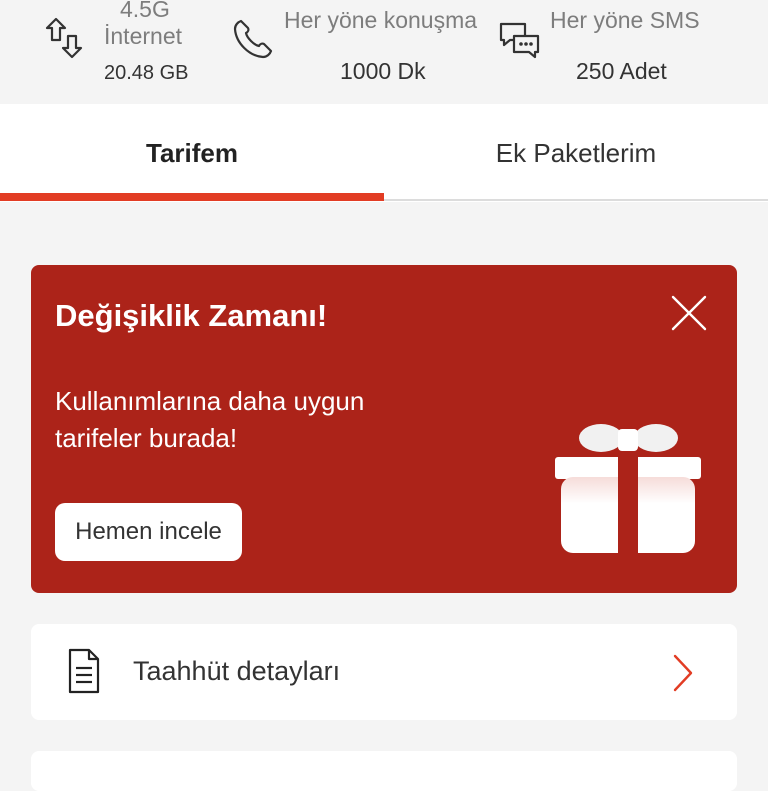  Describe the element at coordinates (576, 153) in the screenshot. I see `tab-ek-paketlerim: Ek Paketlerim` at that location.